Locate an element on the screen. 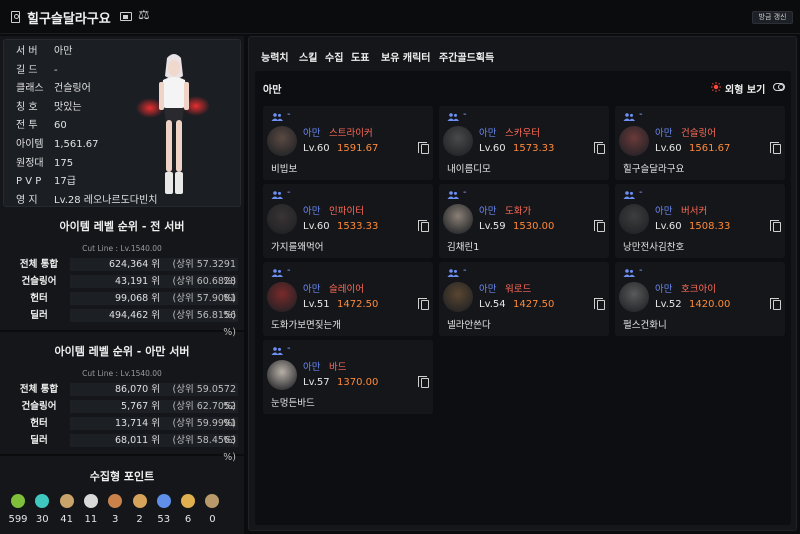 The width and height of the screenshot is (800, 534). giant-heart-icon is located at coordinates (90, 501).